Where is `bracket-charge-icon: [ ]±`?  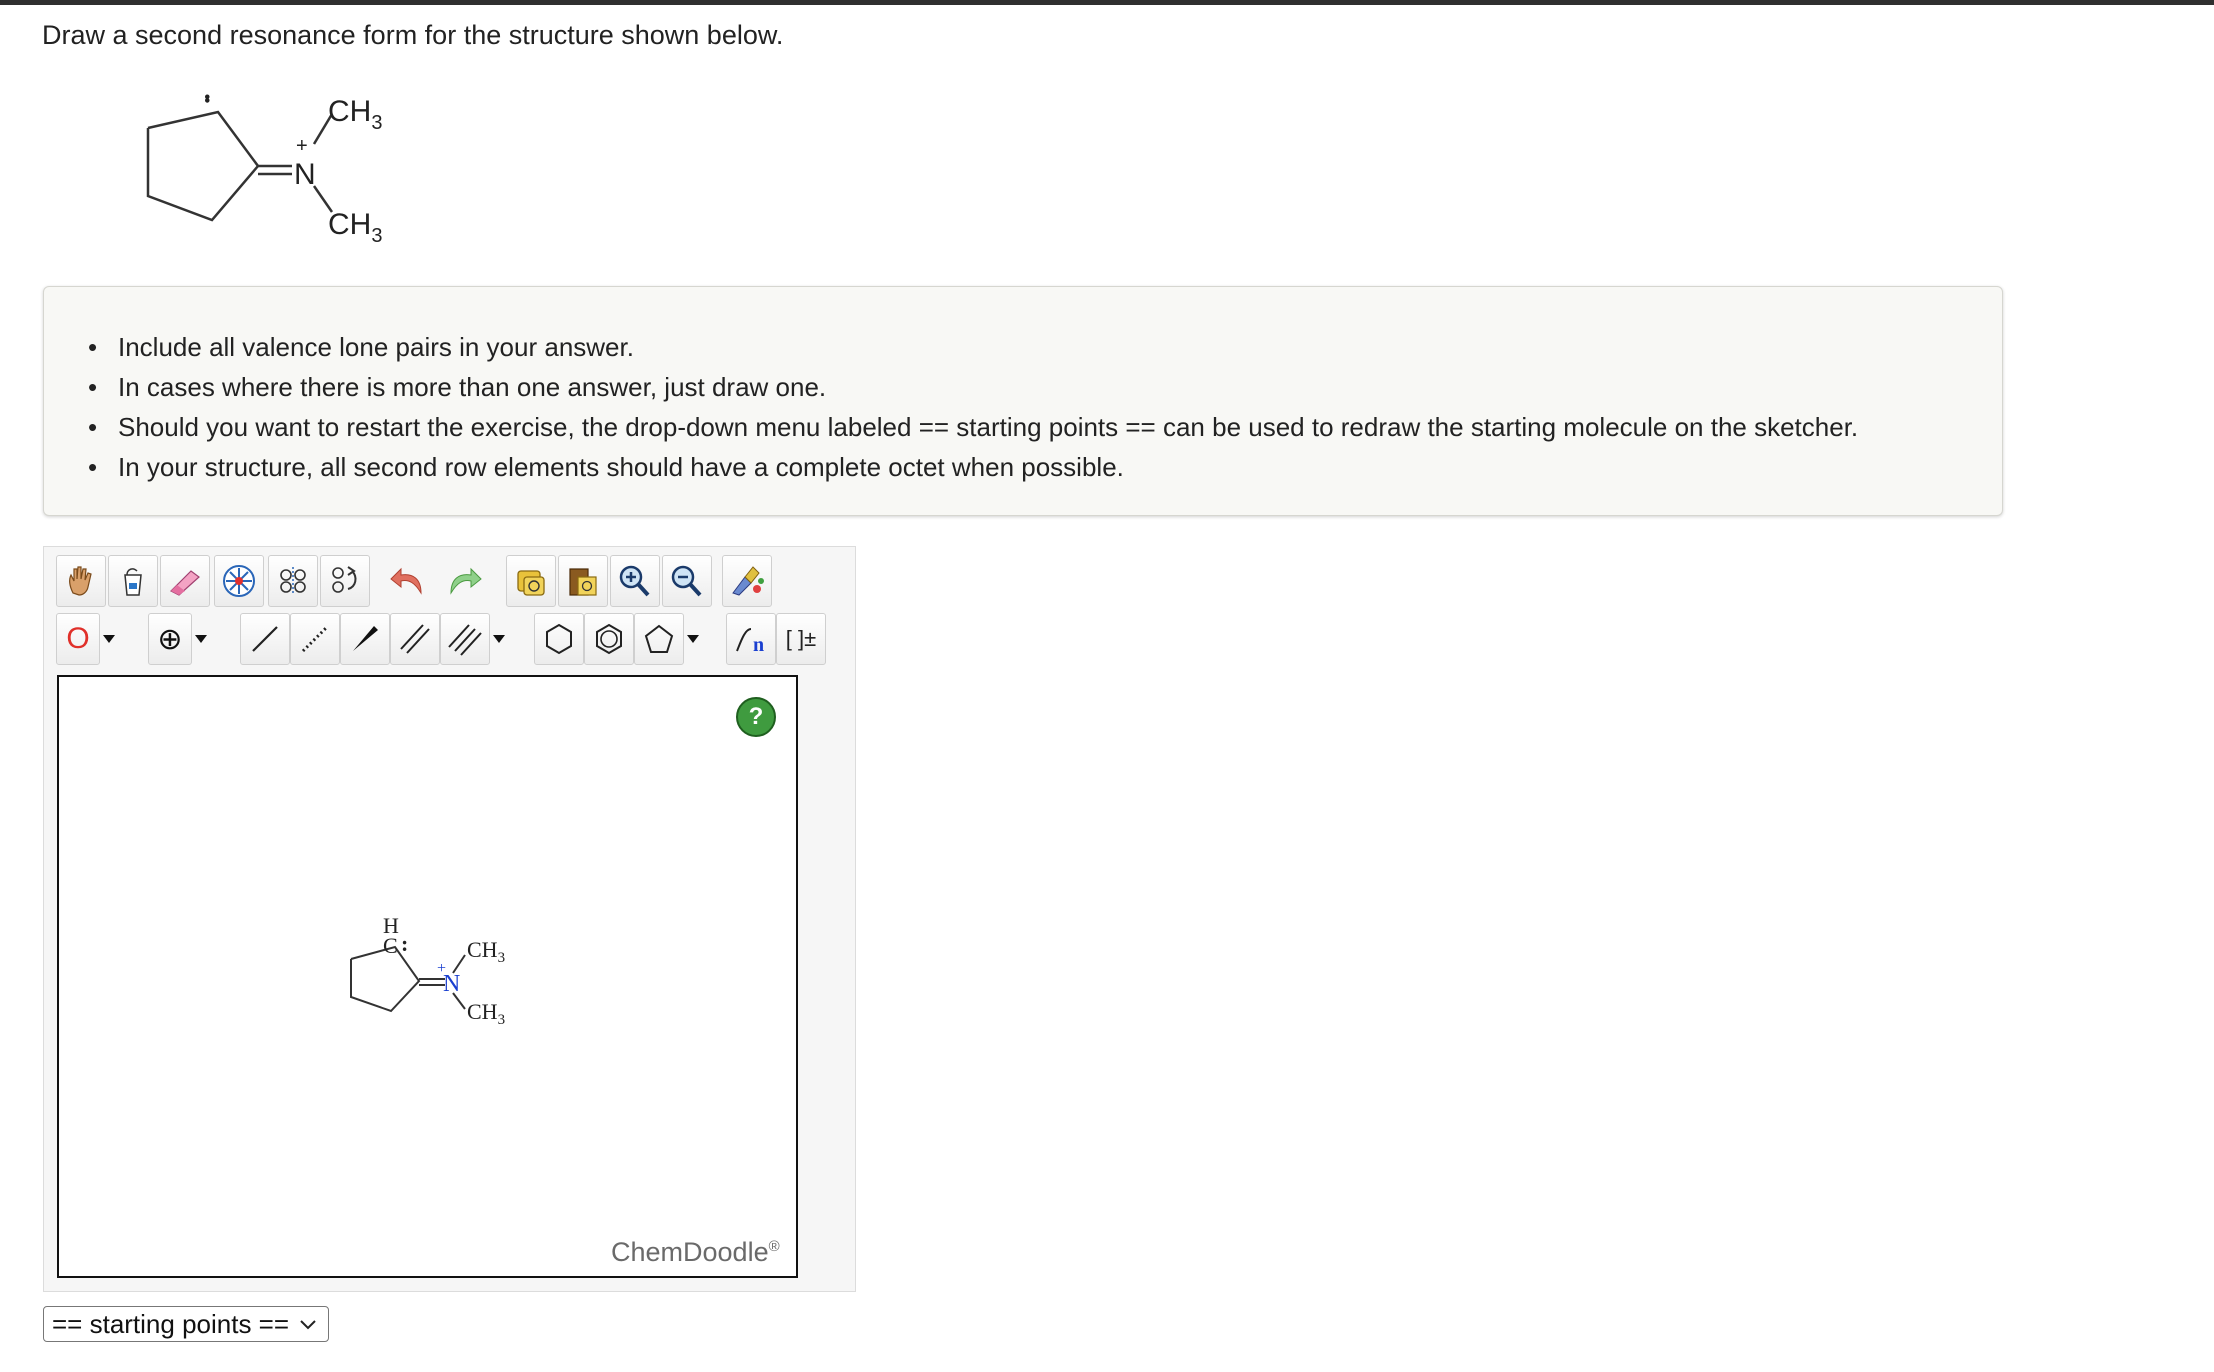 bracket-charge-icon: [ ]± is located at coordinates (801, 639).